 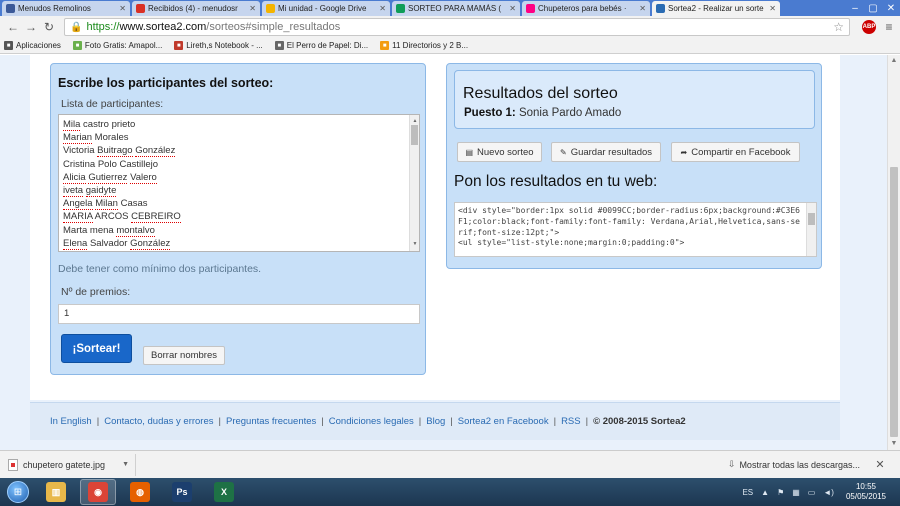 I want to click on flickr-icon, so click(x=530, y=8).